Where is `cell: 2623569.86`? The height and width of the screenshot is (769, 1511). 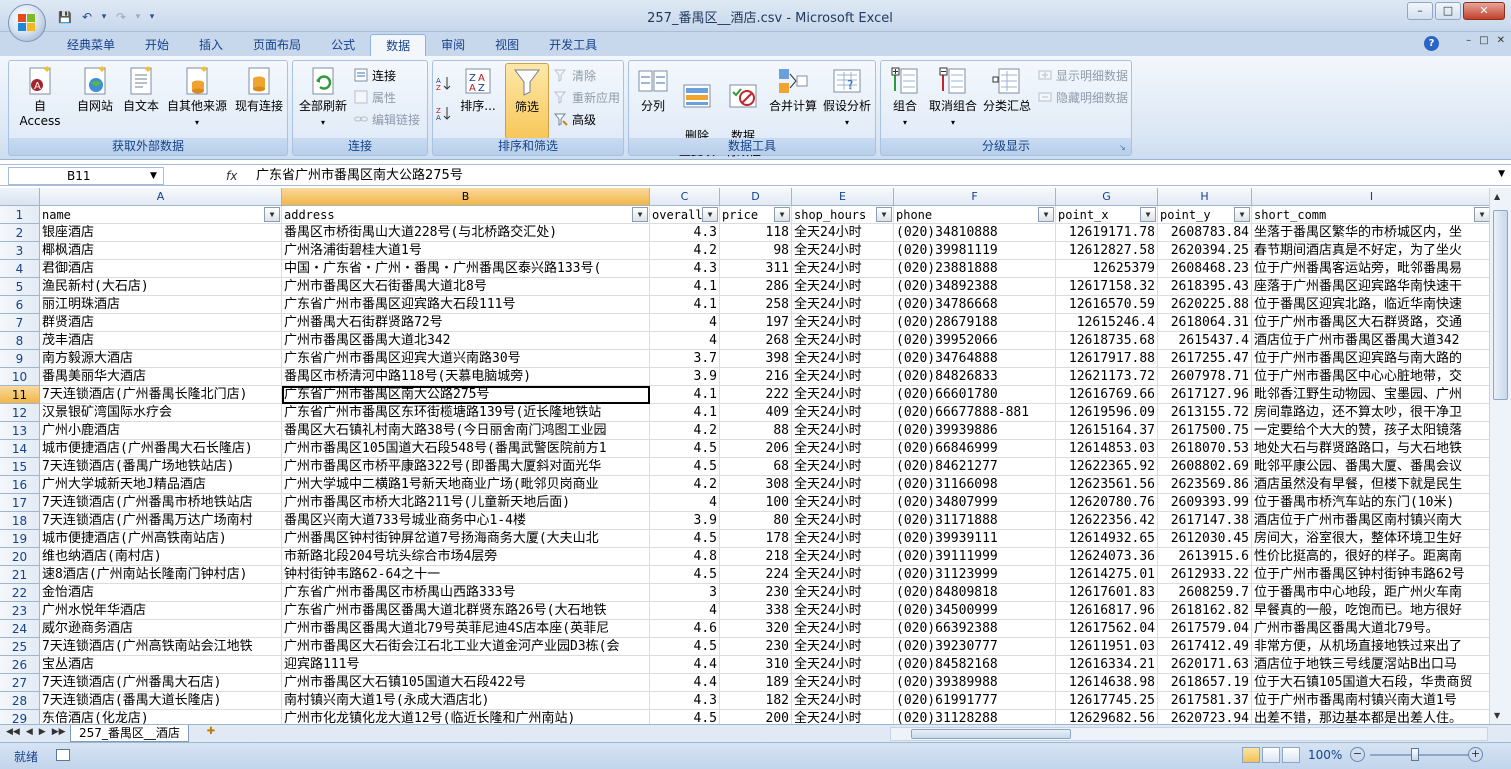 cell: 2623569.86 is located at coordinates (1205, 485).